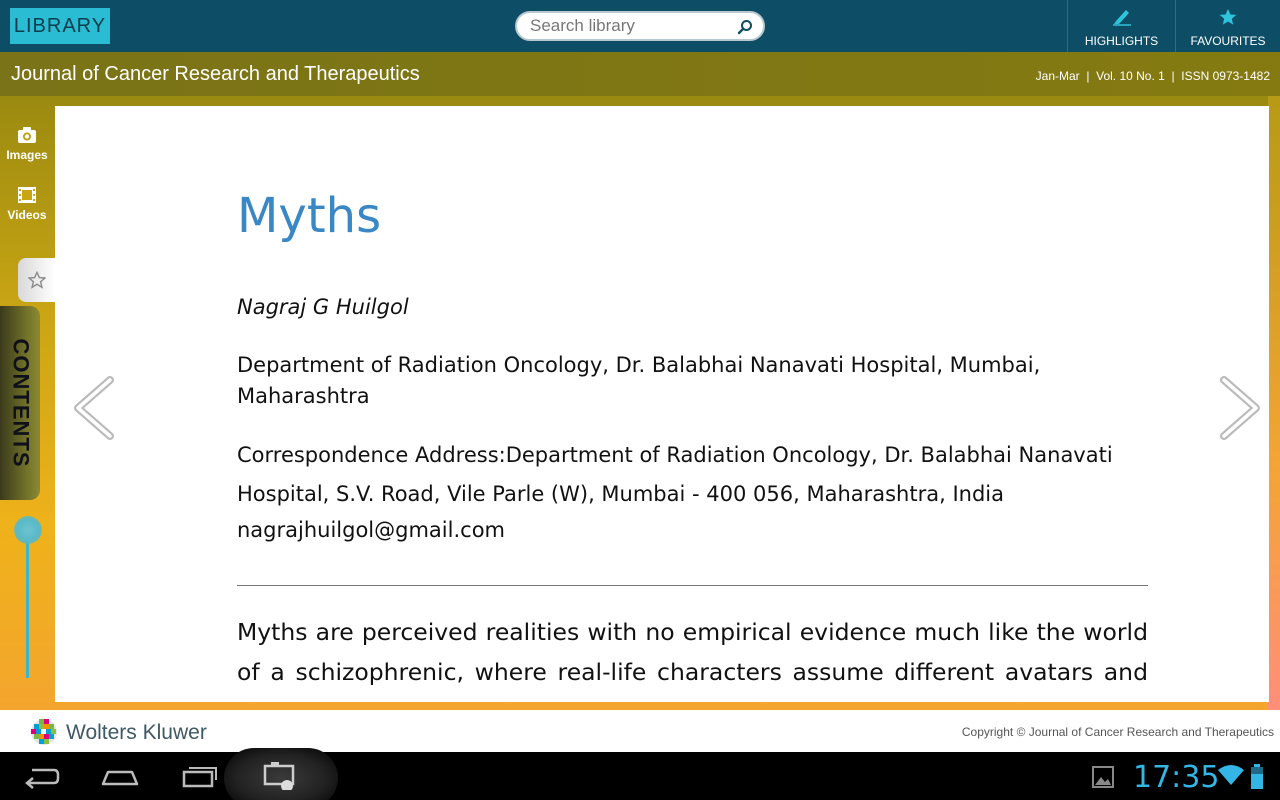 This screenshot has width=1280, height=800. I want to click on star-outline-icon, so click(36, 280).